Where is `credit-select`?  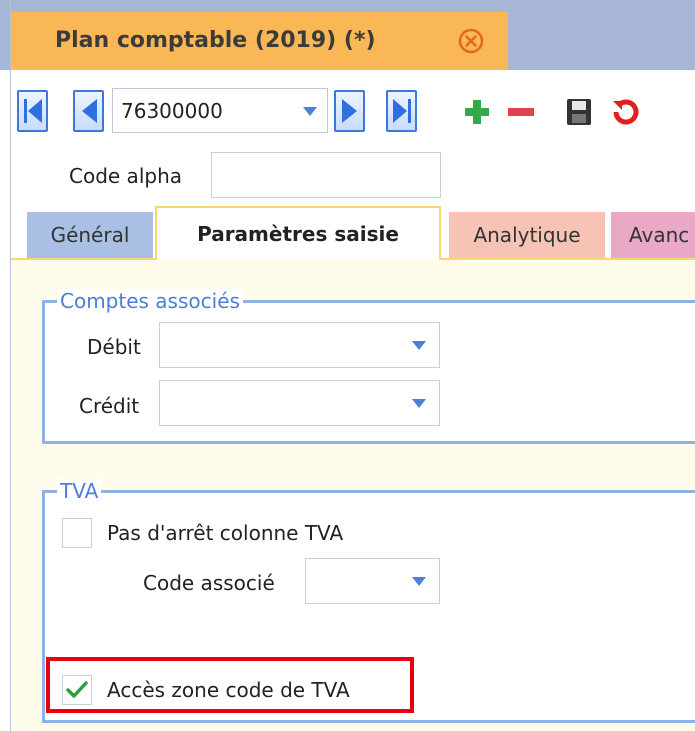
credit-select is located at coordinates (299, 403).